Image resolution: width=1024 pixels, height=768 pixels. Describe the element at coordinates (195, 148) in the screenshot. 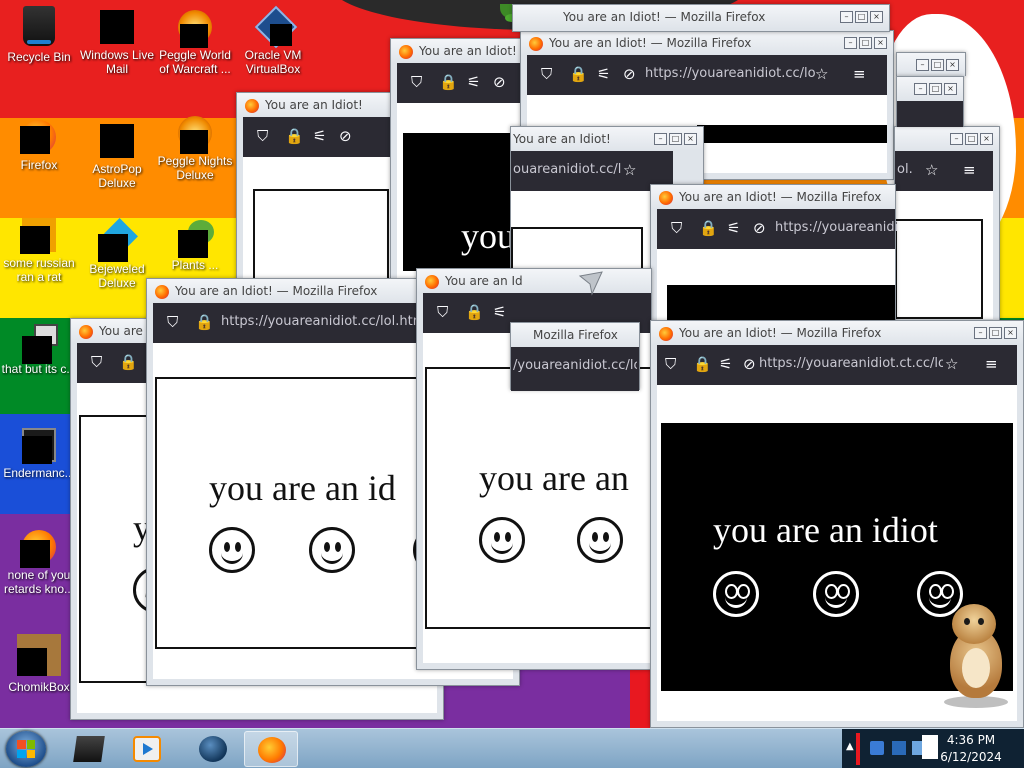

I see `desktop-icon-peggle-nights-deluxe: Peggle Nights Deluxe` at that location.